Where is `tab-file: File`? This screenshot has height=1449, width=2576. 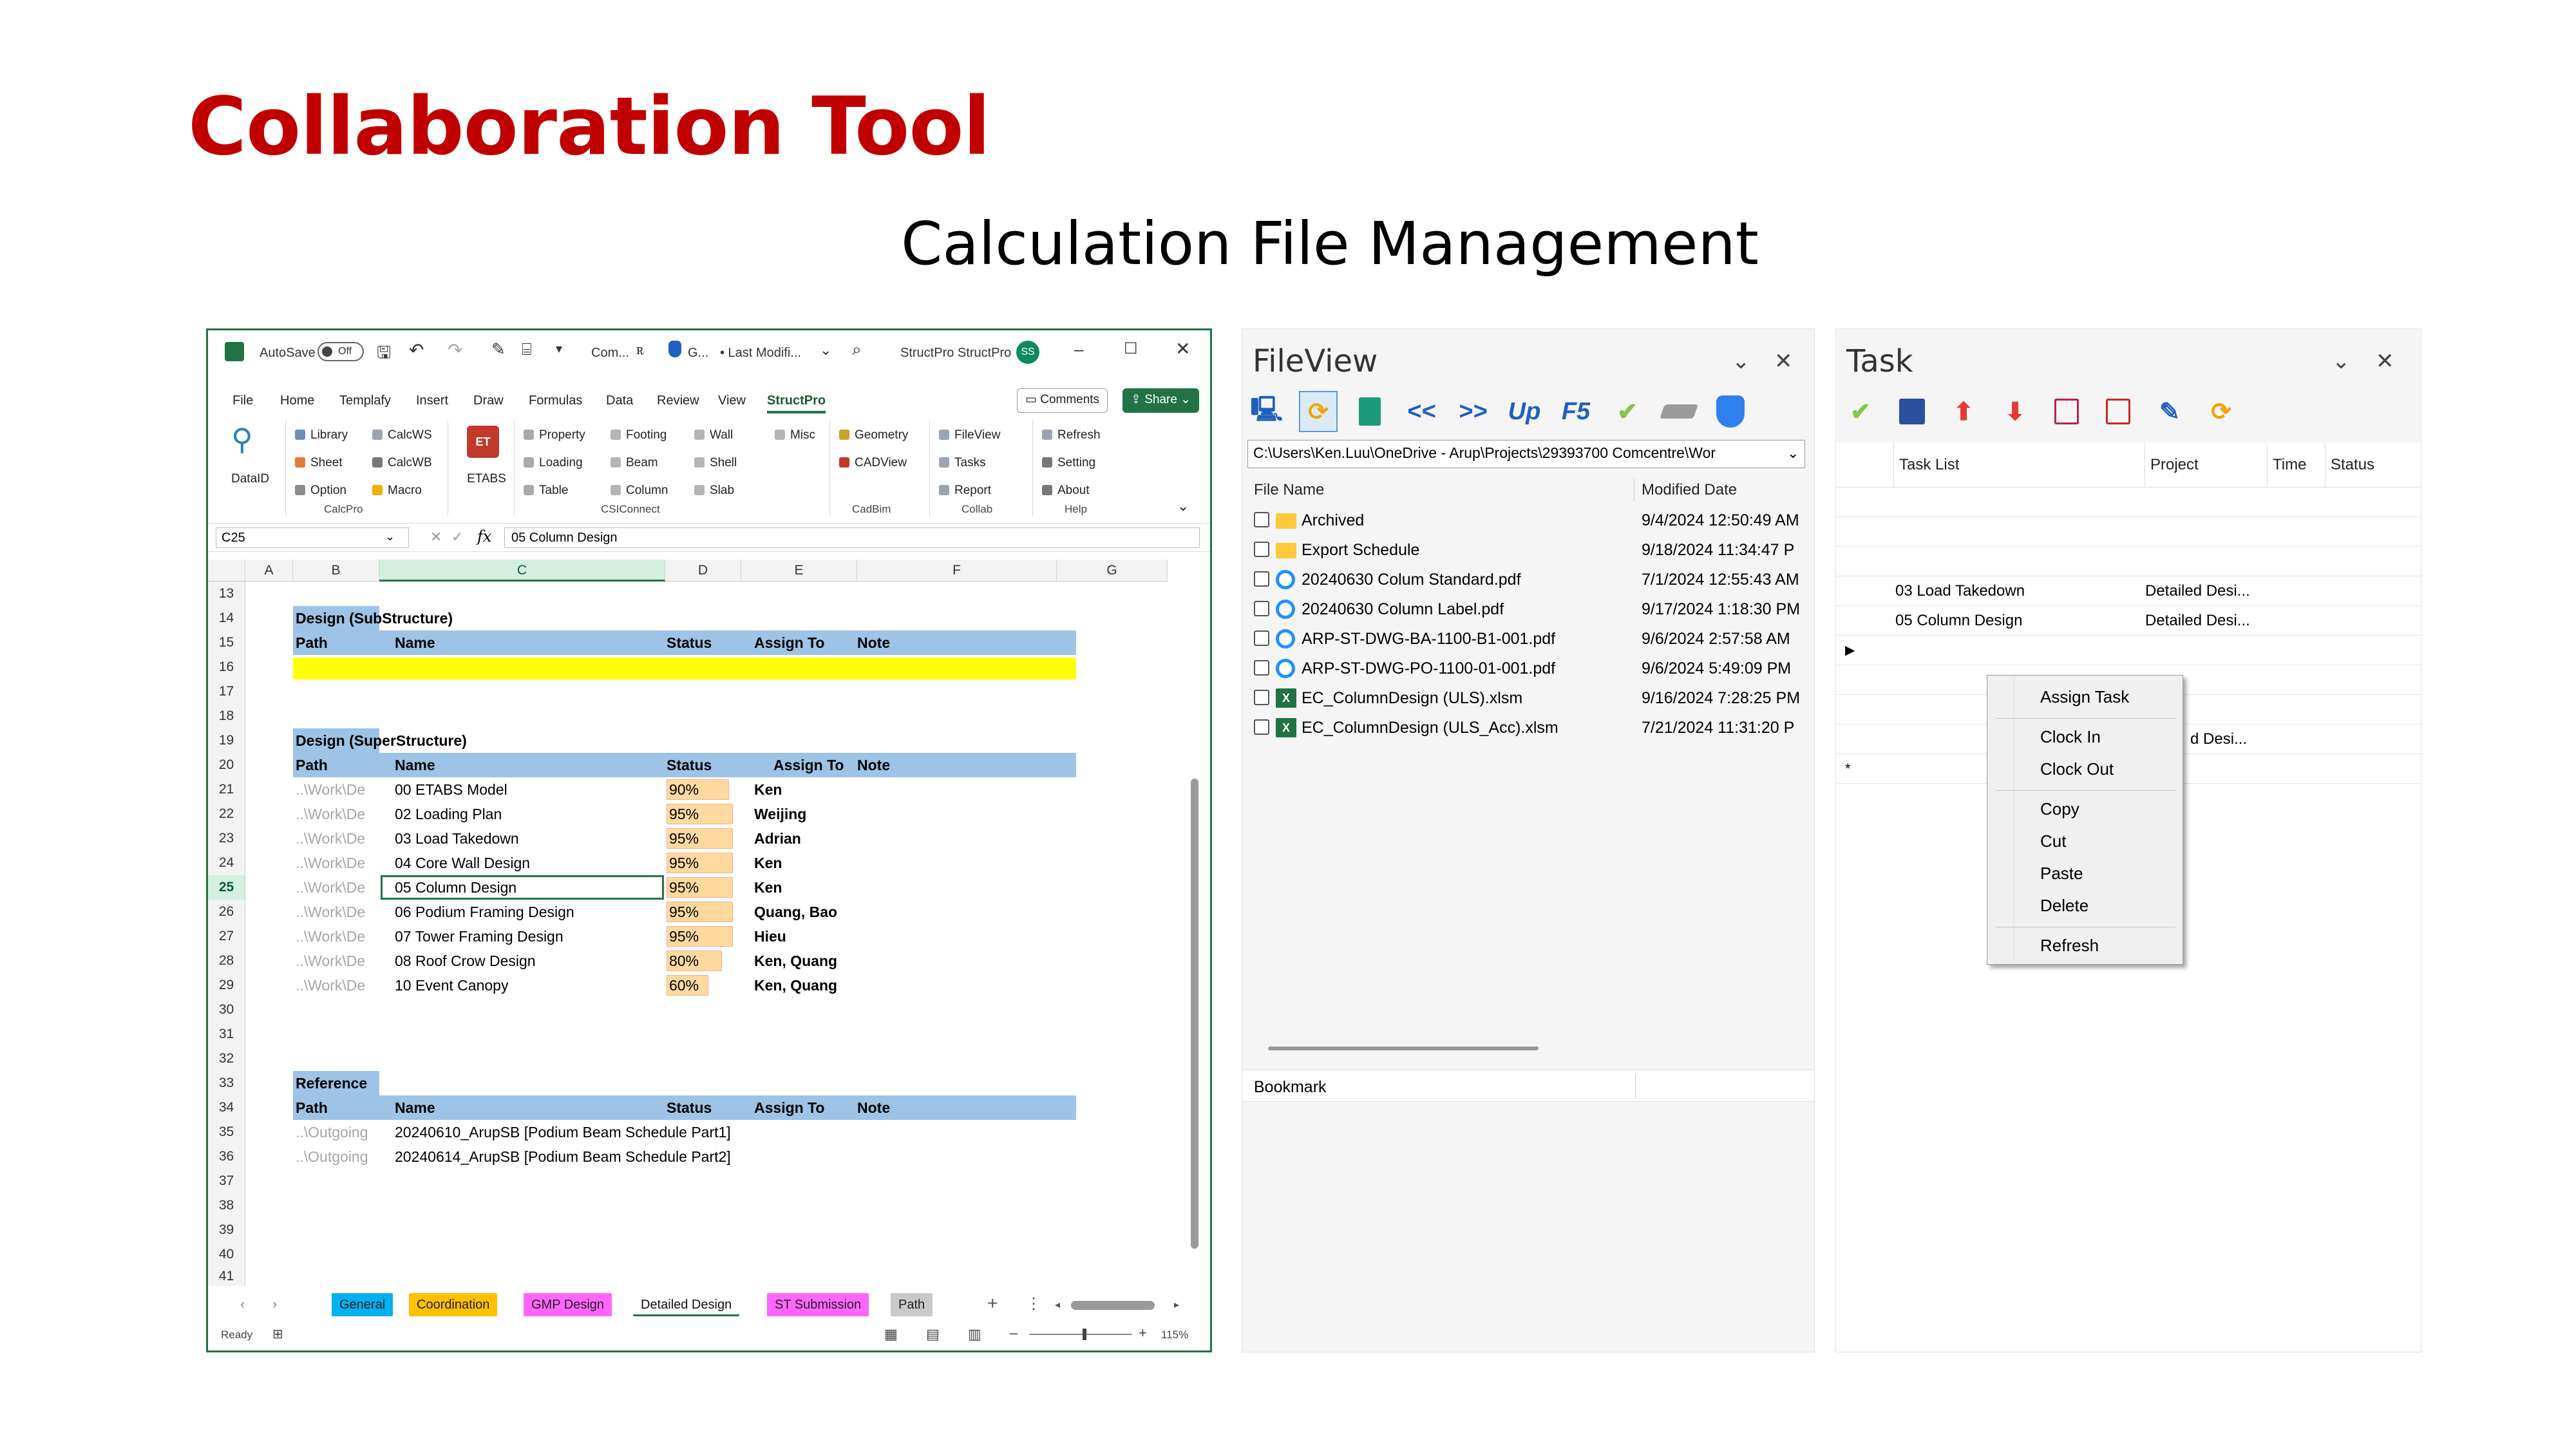
tab-file: File is located at coordinates (242, 400).